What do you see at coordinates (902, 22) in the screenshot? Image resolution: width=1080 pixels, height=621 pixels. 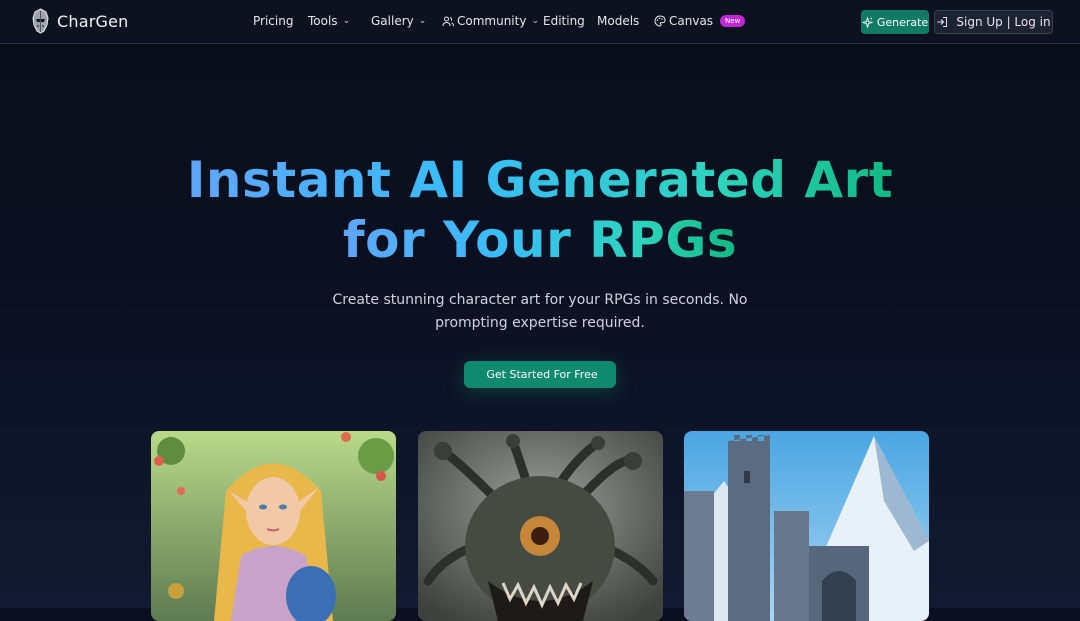 I see `generate-button-label: Generate` at bounding box center [902, 22].